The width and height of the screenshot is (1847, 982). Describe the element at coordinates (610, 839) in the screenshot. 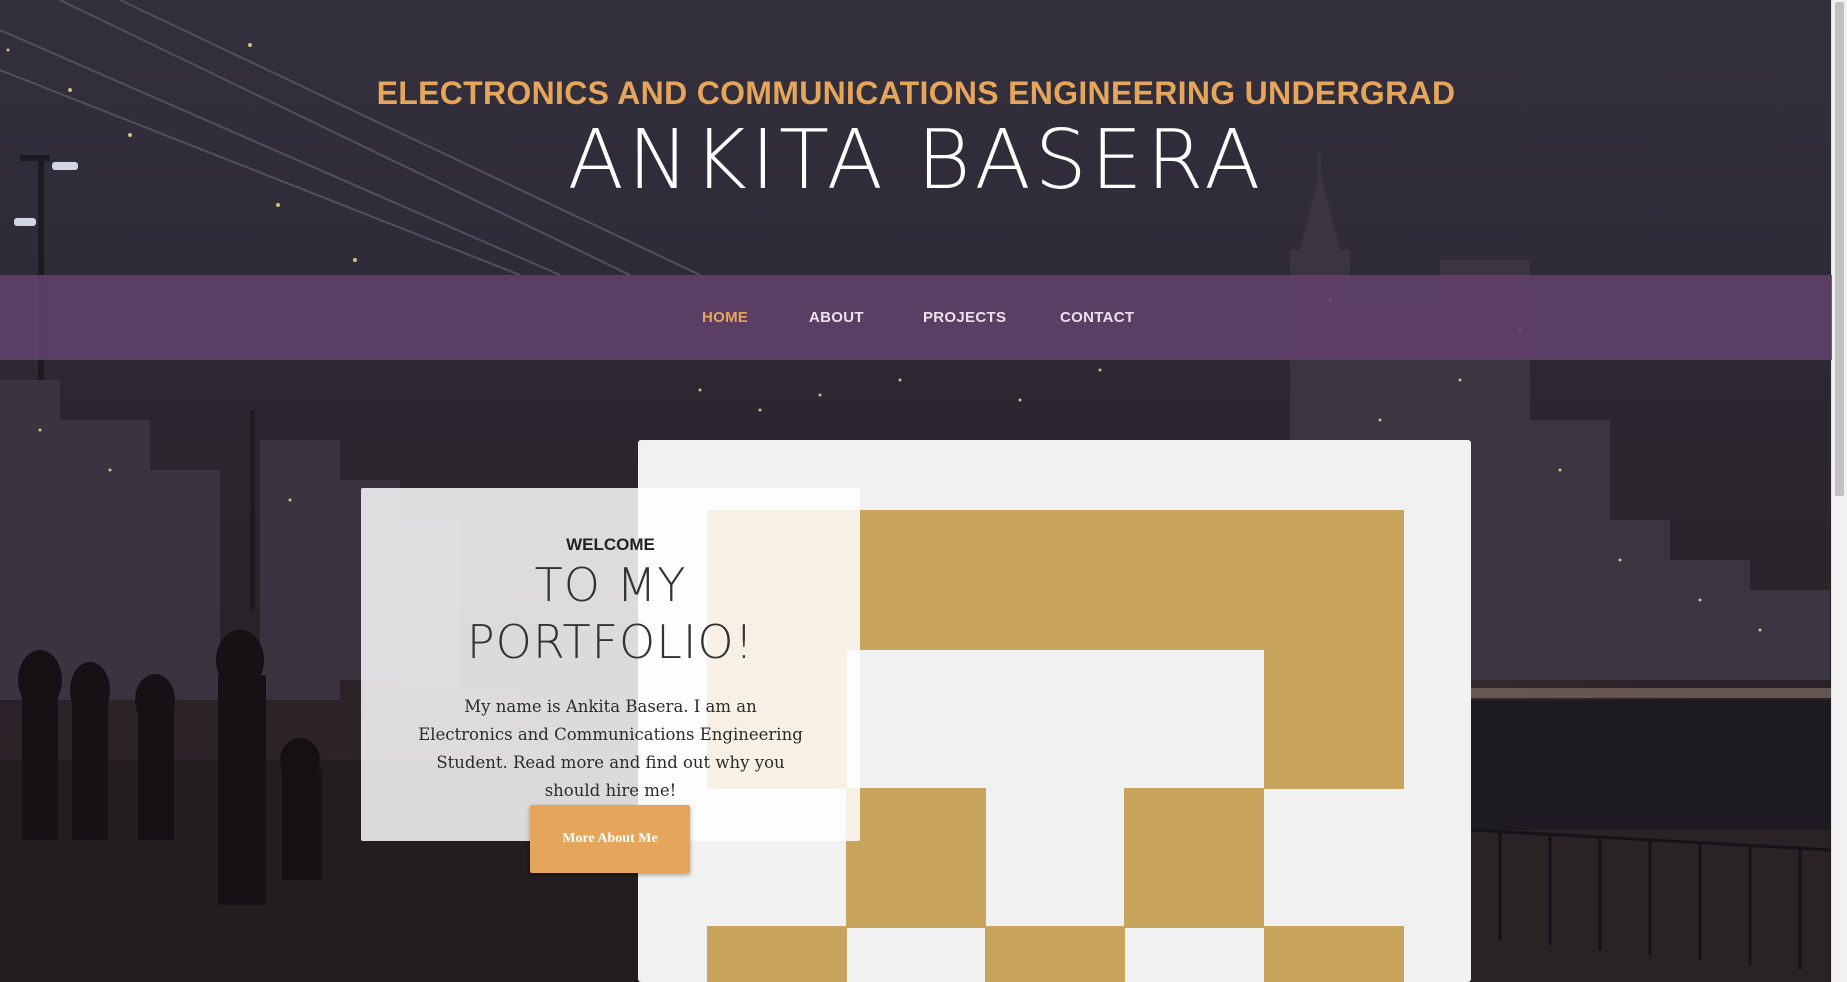

I see `more-about-me-button: More About Me` at that location.